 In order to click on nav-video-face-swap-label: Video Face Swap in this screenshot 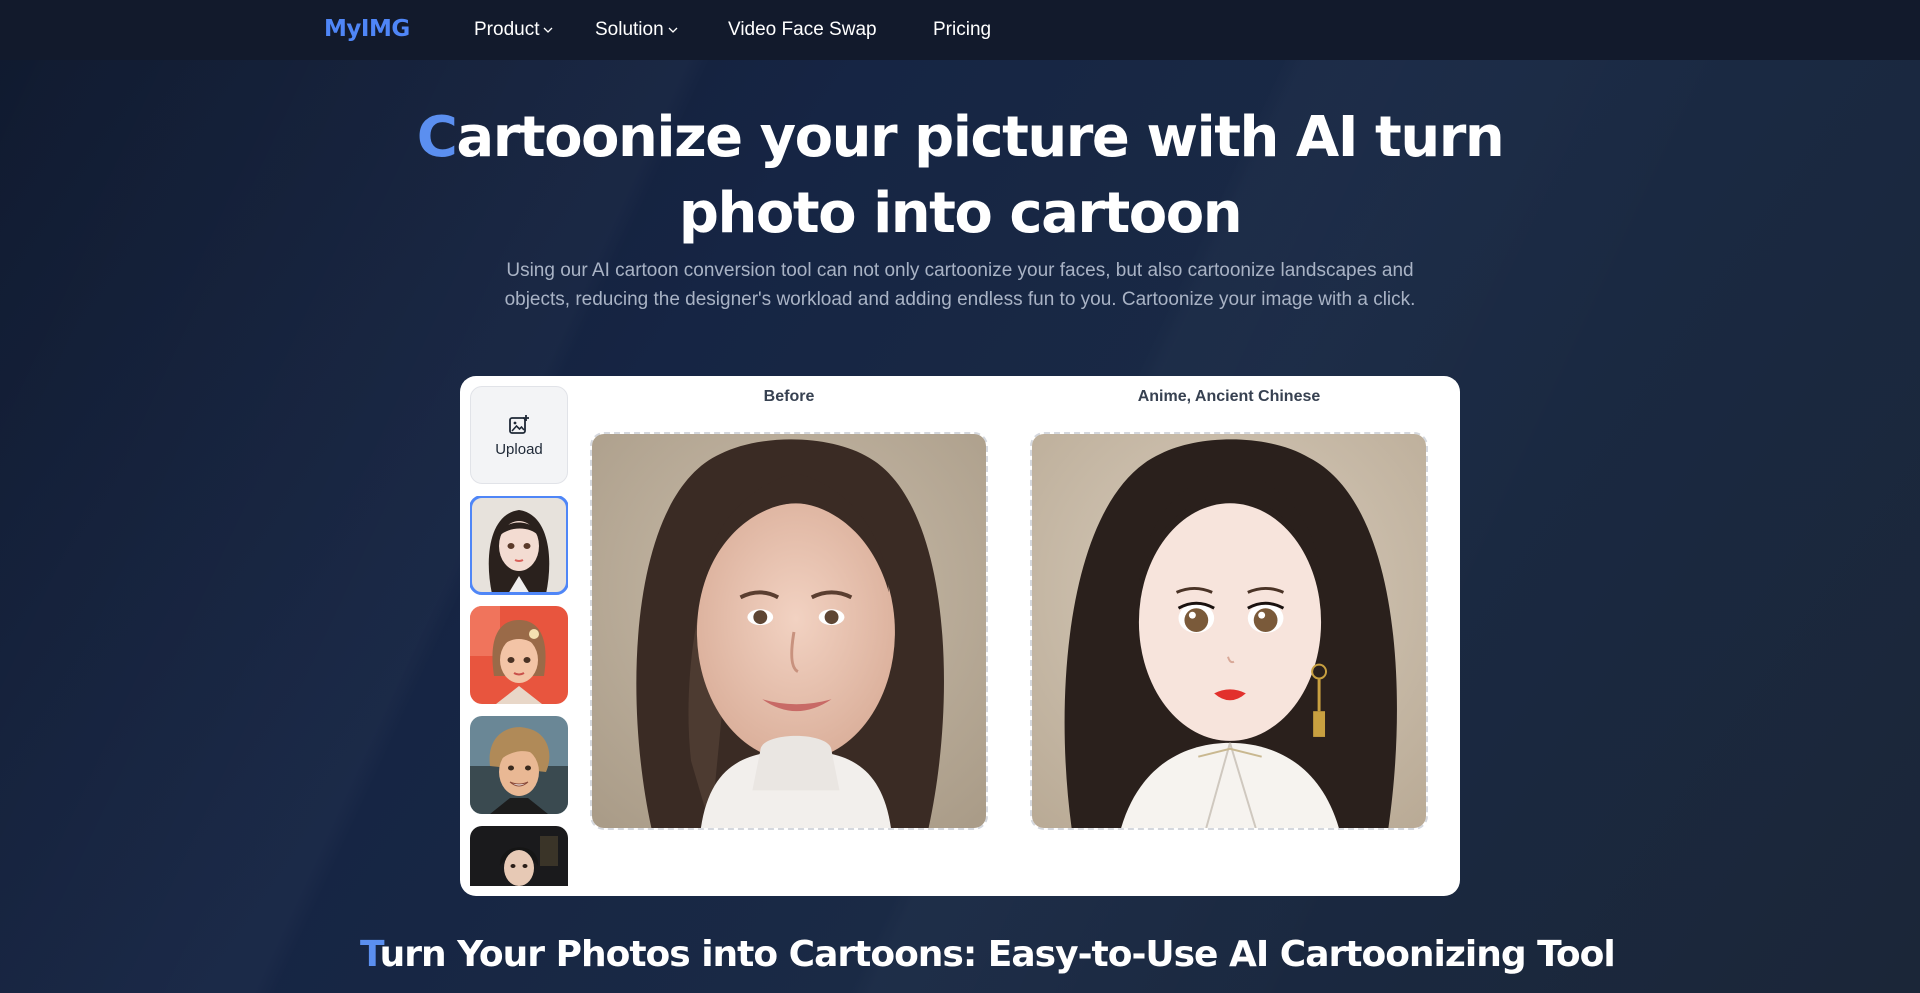, I will do `click(802, 29)`.